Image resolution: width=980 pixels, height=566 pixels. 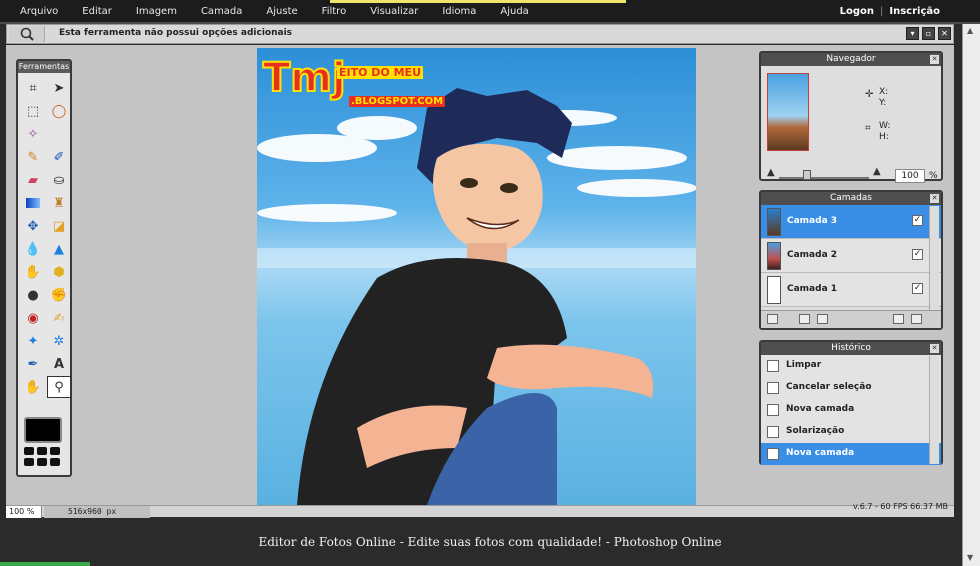 I want to click on drawing-tool-icon: ◪, so click(x=59, y=226).